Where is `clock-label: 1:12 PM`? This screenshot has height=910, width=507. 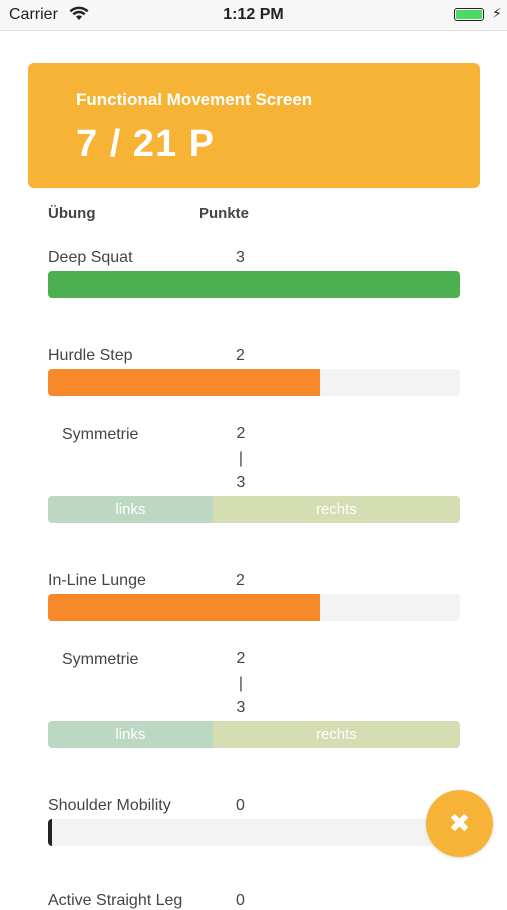 clock-label: 1:12 PM is located at coordinates (253, 14).